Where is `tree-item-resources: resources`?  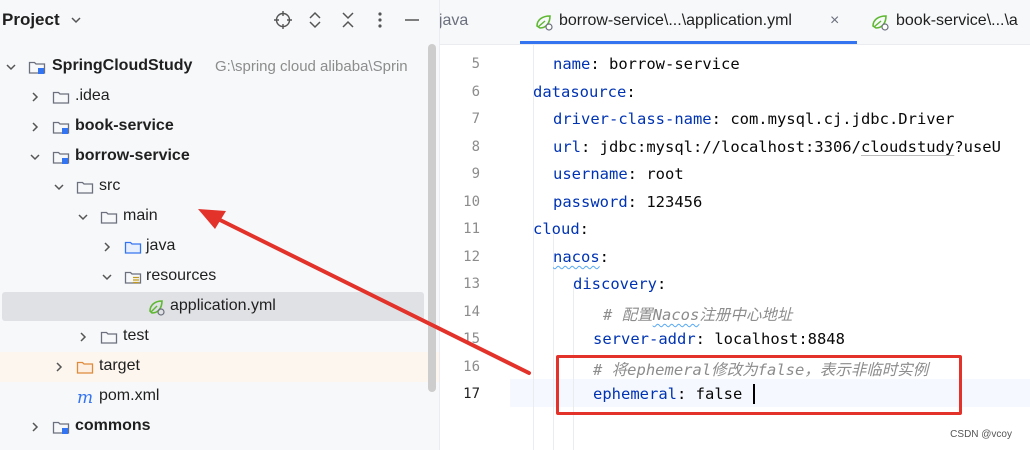 tree-item-resources: resources is located at coordinates (220, 277).